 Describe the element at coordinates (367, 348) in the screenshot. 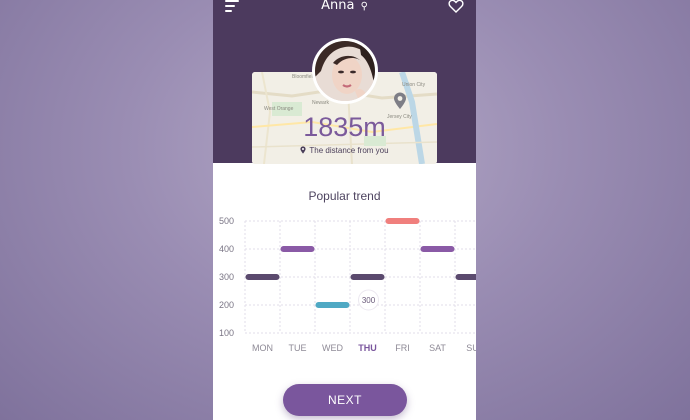

I see `x-tick-label: THU` at that location.